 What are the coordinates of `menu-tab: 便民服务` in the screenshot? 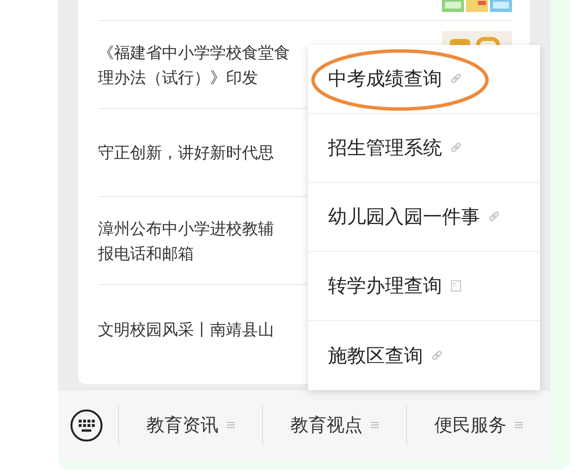 It's located at (478, 425).